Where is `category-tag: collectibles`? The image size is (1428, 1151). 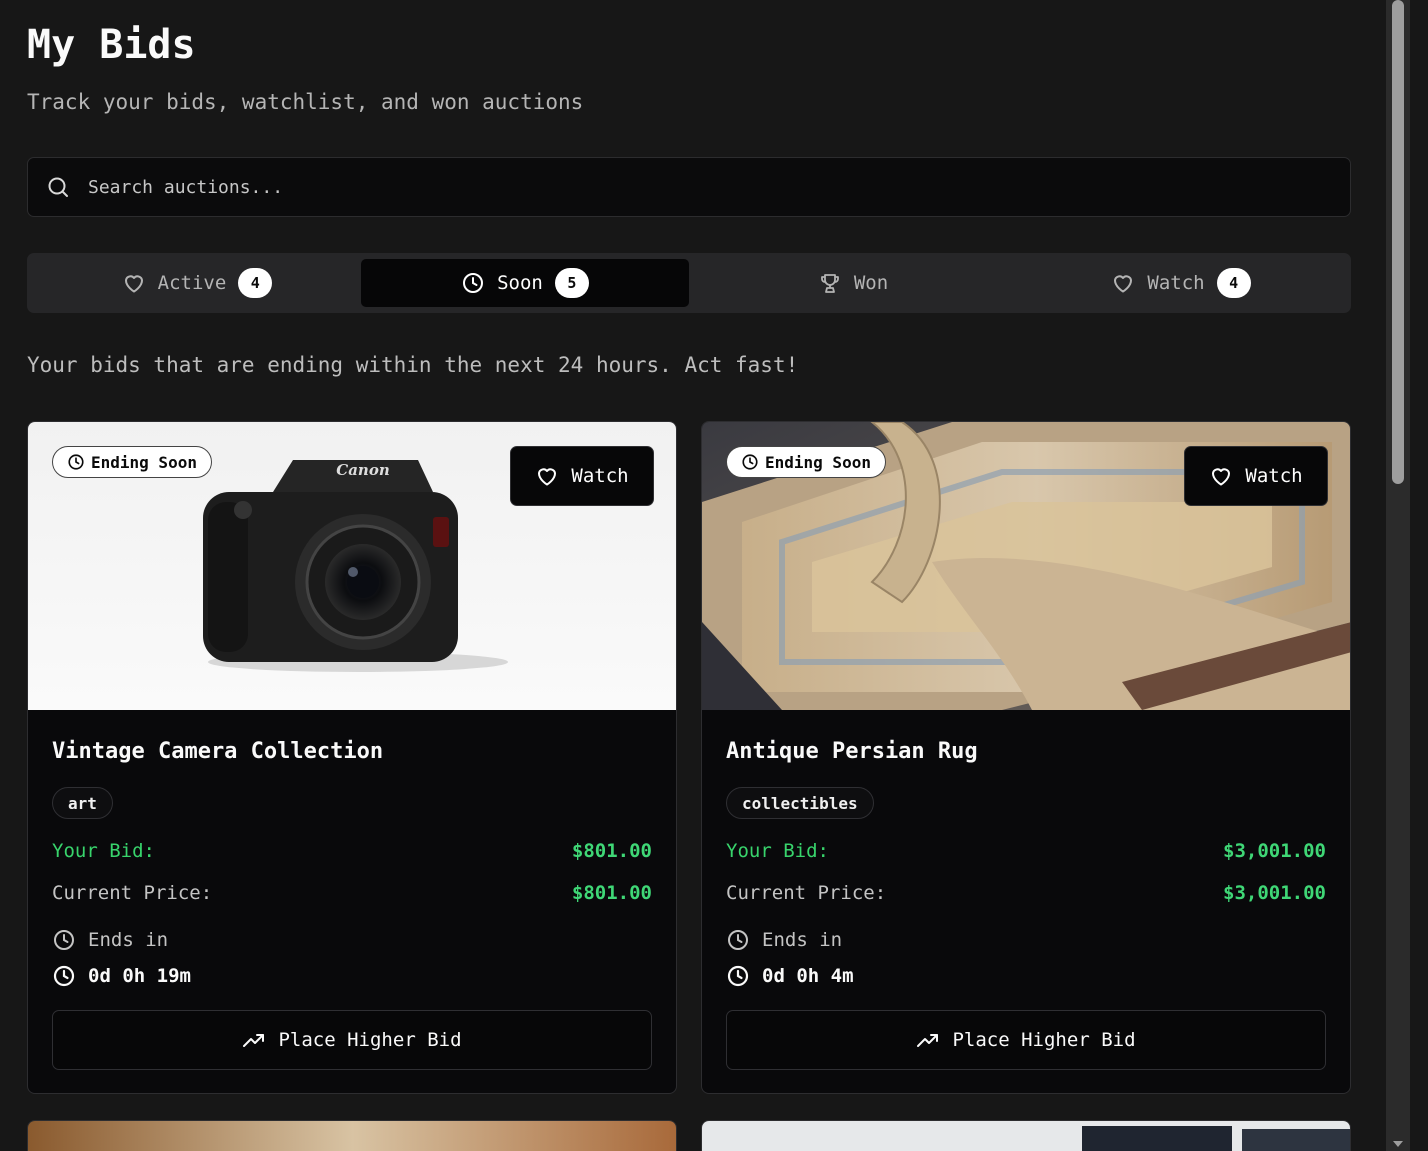 category-tag: collectibles is located at coordinates (800, 803).